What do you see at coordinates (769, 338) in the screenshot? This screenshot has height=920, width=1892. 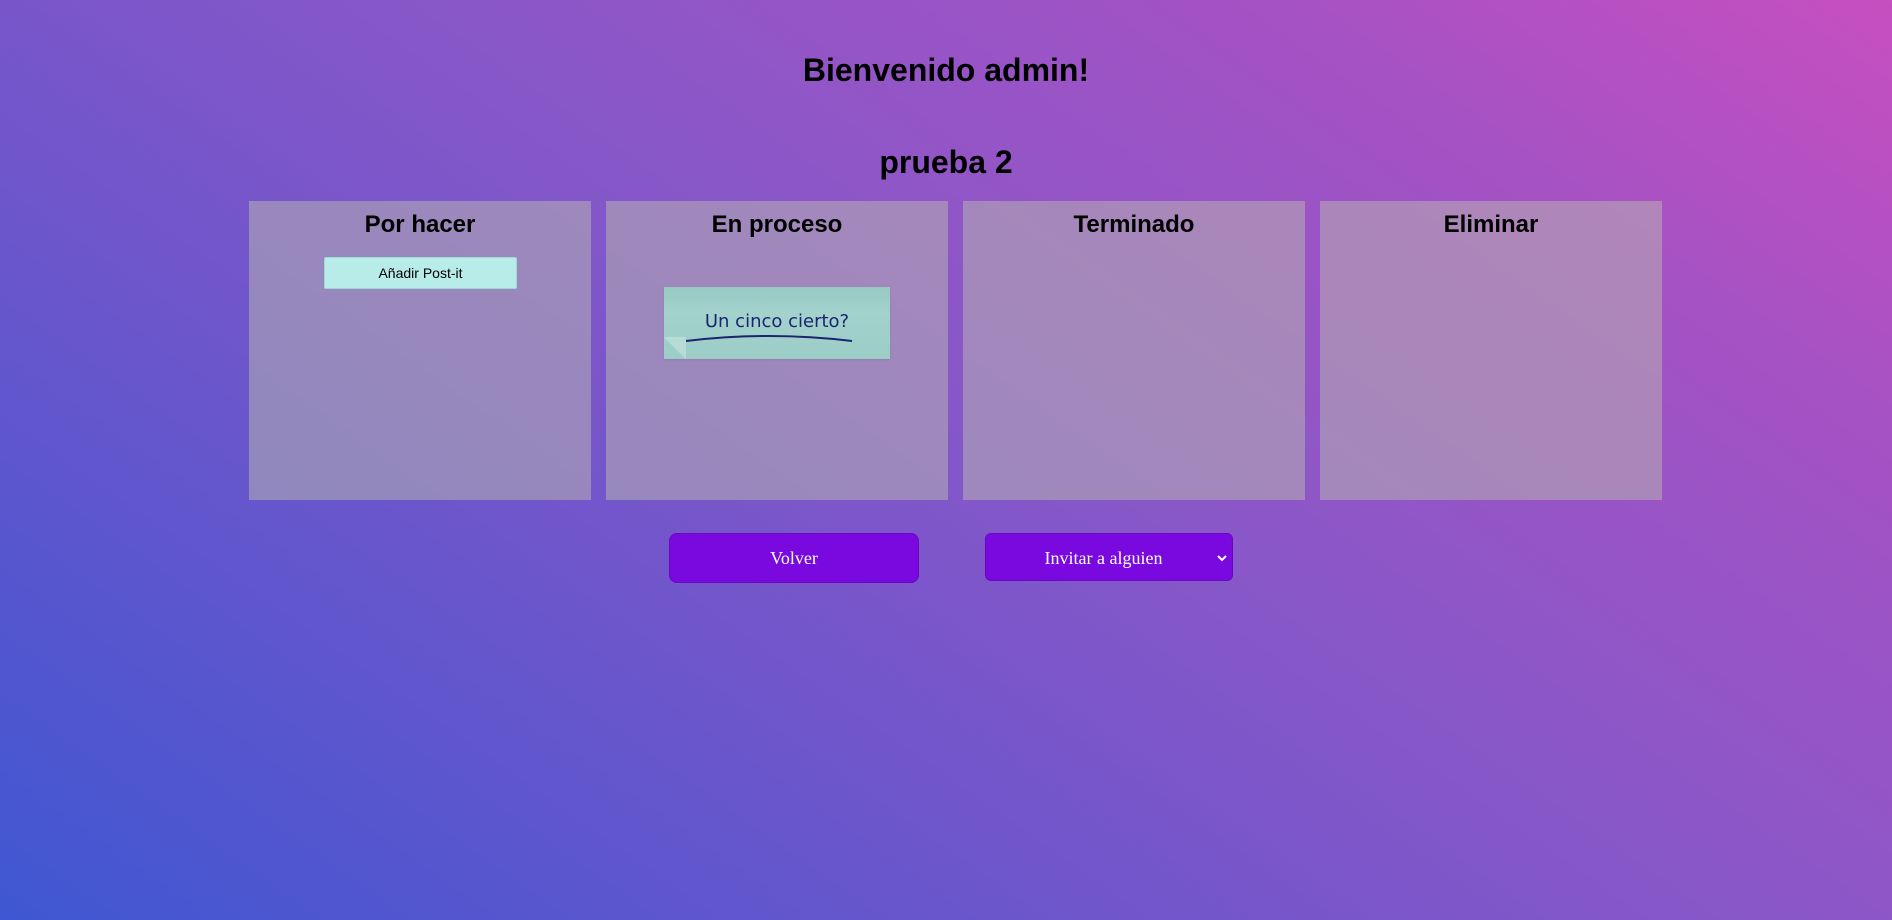 I see `postit-underline` at bounding box center [769, 338].